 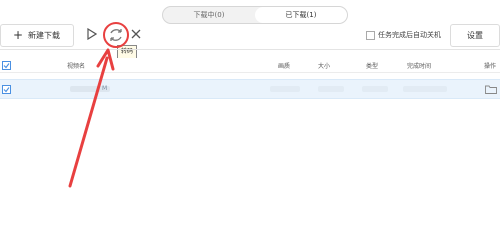 What do you see at coordinates (285, 89) in the screenshot?
I see `blurred-quality` at bounding box center [285, 89].